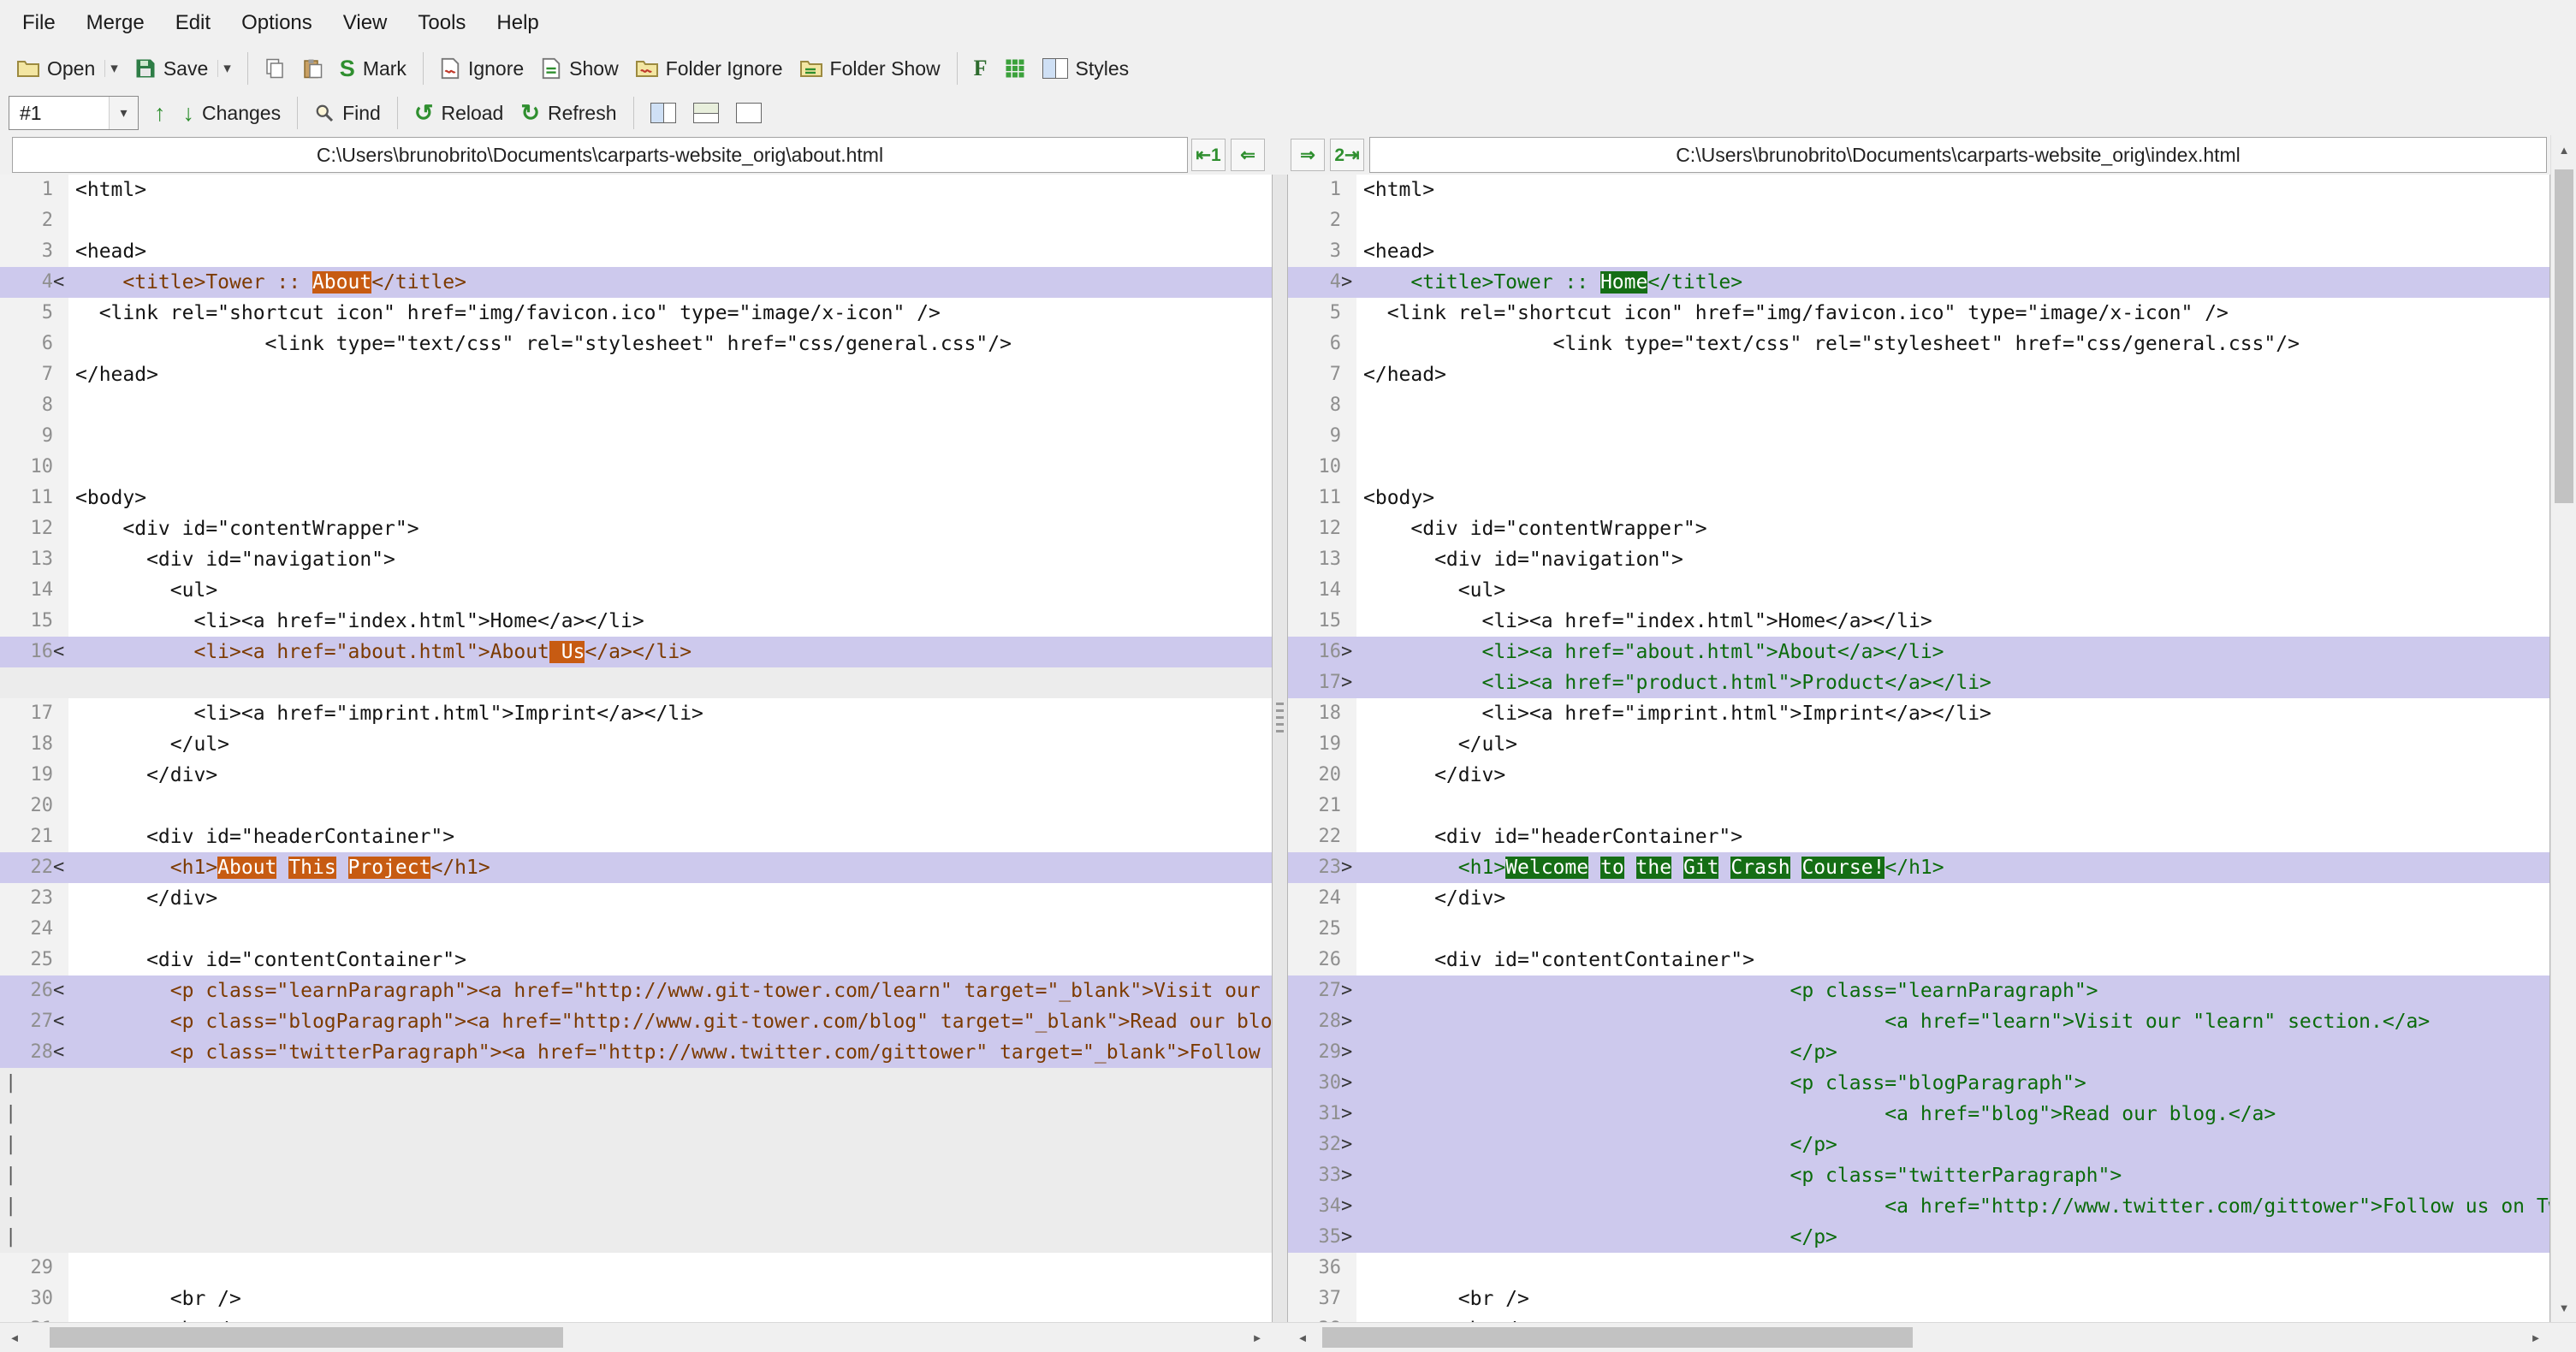 The height and width of the screenshot is (1352, 2576). I want to click on code-line: 37 <br />, so click(1918, 1299).